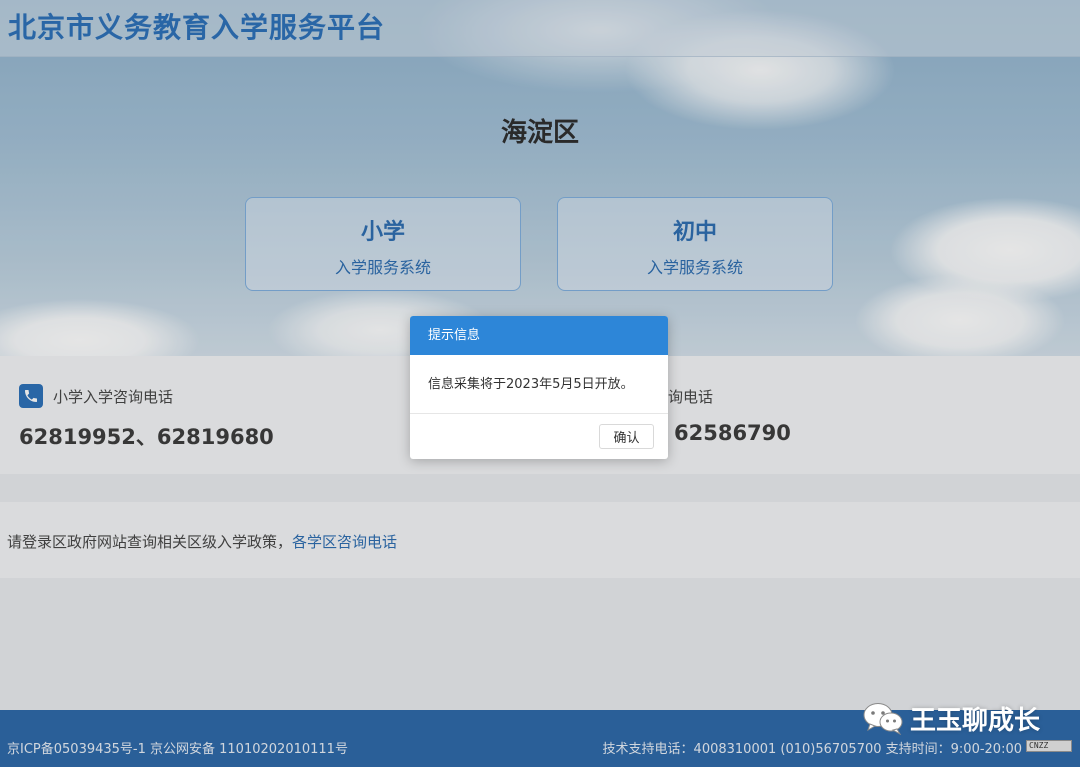 The height and width of the screenshot is (767, 1080). I want to click on info-dialog: 提示信息 信息采集将于2023年5月5日开放。 确认, so click(539, 387).